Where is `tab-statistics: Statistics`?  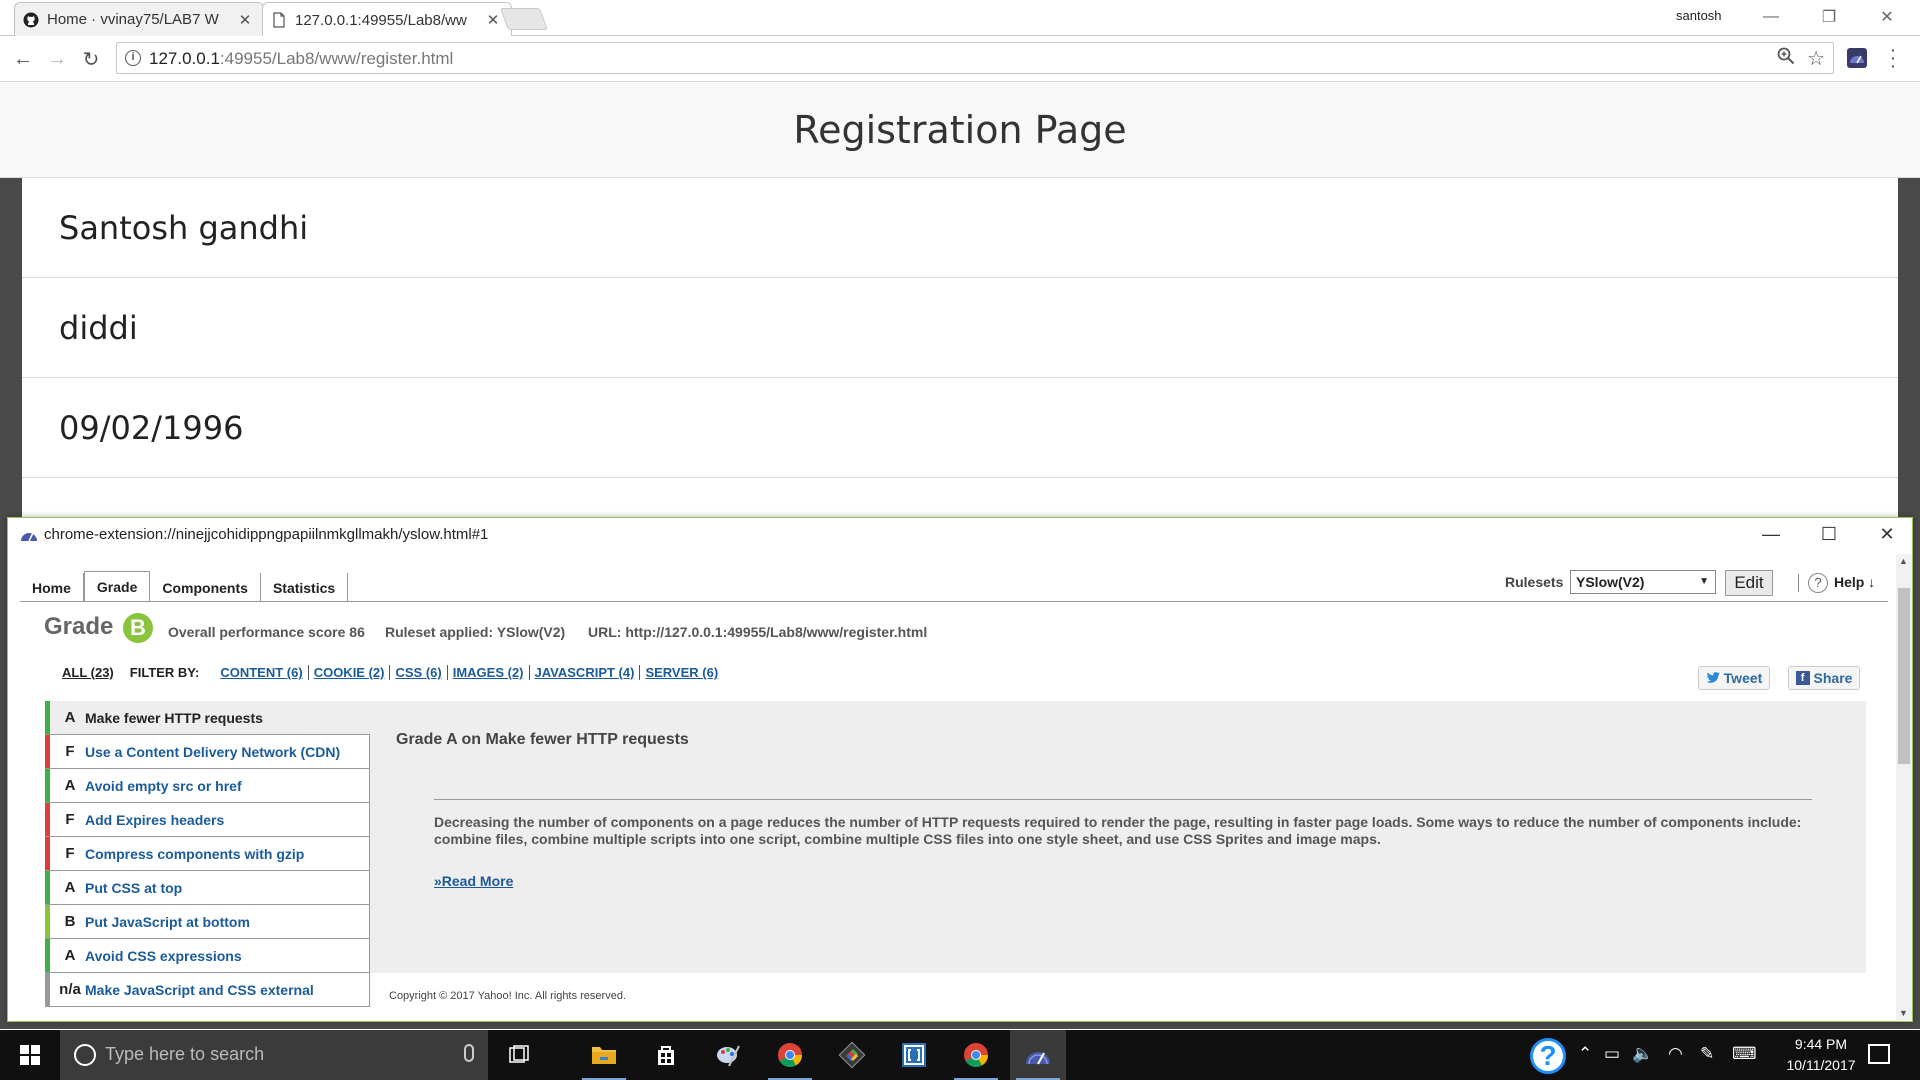
tab-statistics: Statistics is located at coordinates (305, 587).